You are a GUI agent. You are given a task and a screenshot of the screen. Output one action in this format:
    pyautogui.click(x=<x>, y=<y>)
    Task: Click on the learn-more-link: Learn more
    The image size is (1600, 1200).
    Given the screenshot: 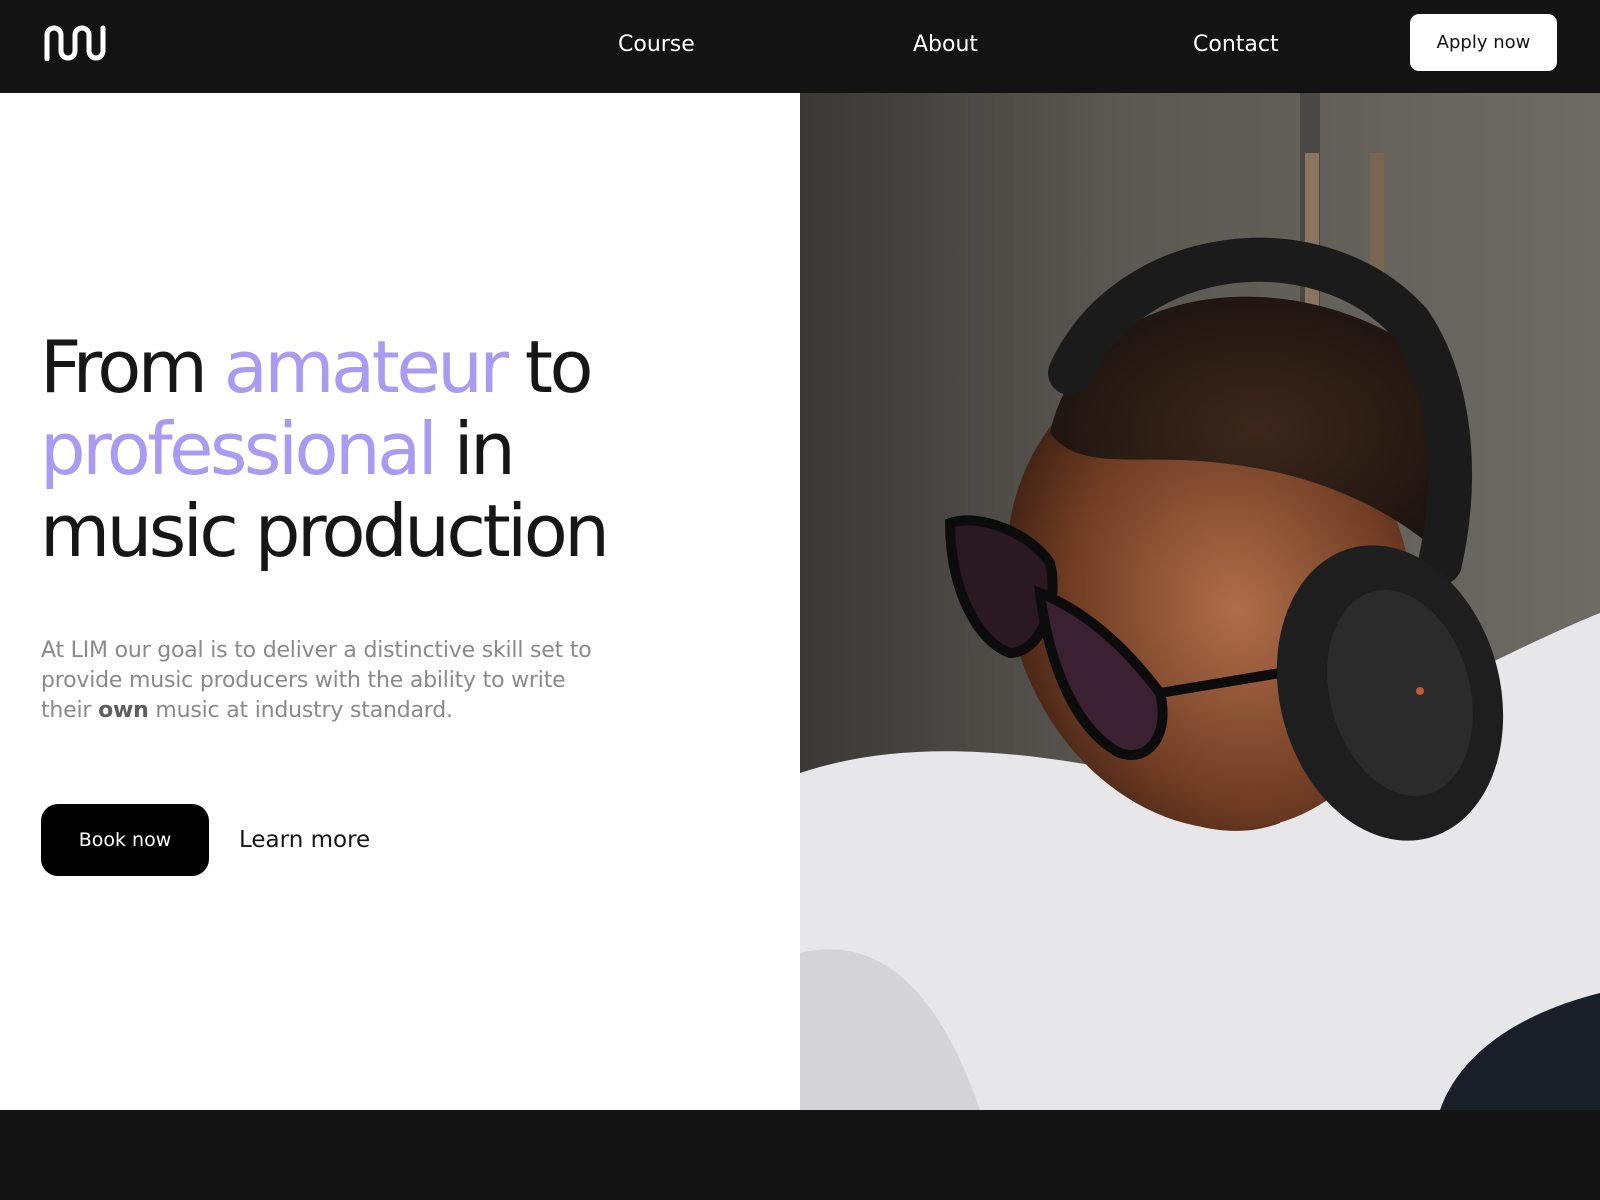 What is the action you would take?
    pyautogui.click(x=304, y=840)
    